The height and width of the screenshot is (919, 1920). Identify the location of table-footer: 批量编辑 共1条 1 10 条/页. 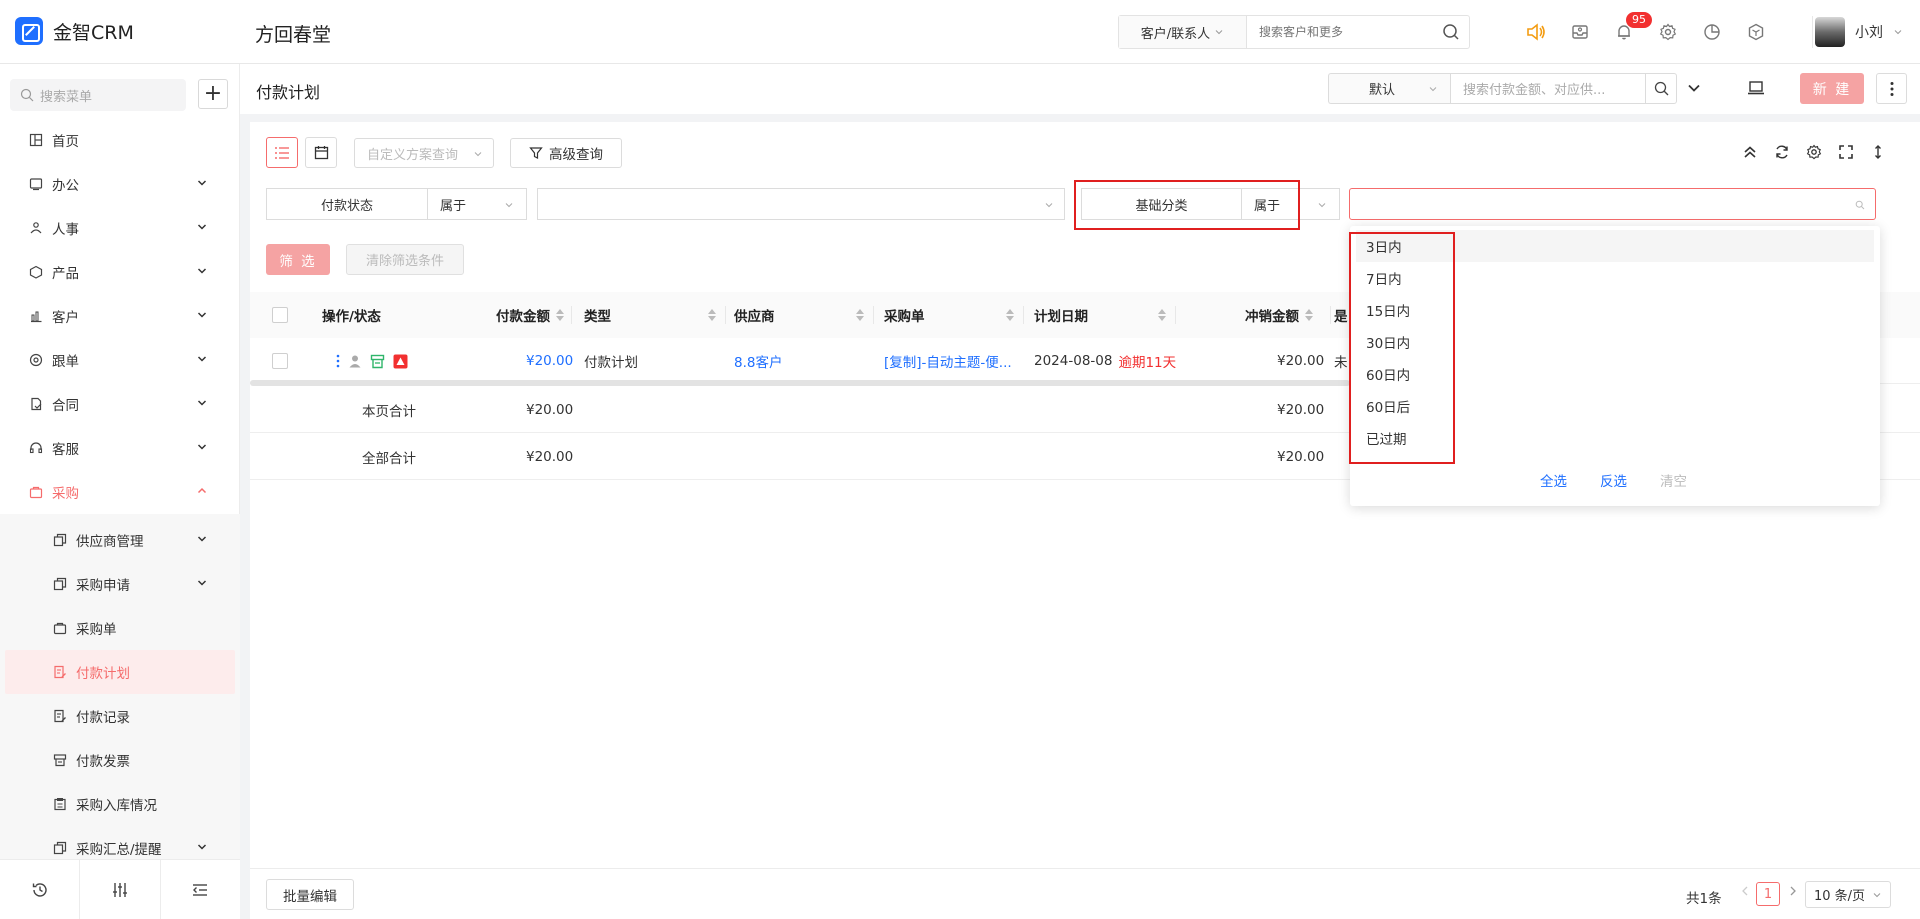
(1085, 893).